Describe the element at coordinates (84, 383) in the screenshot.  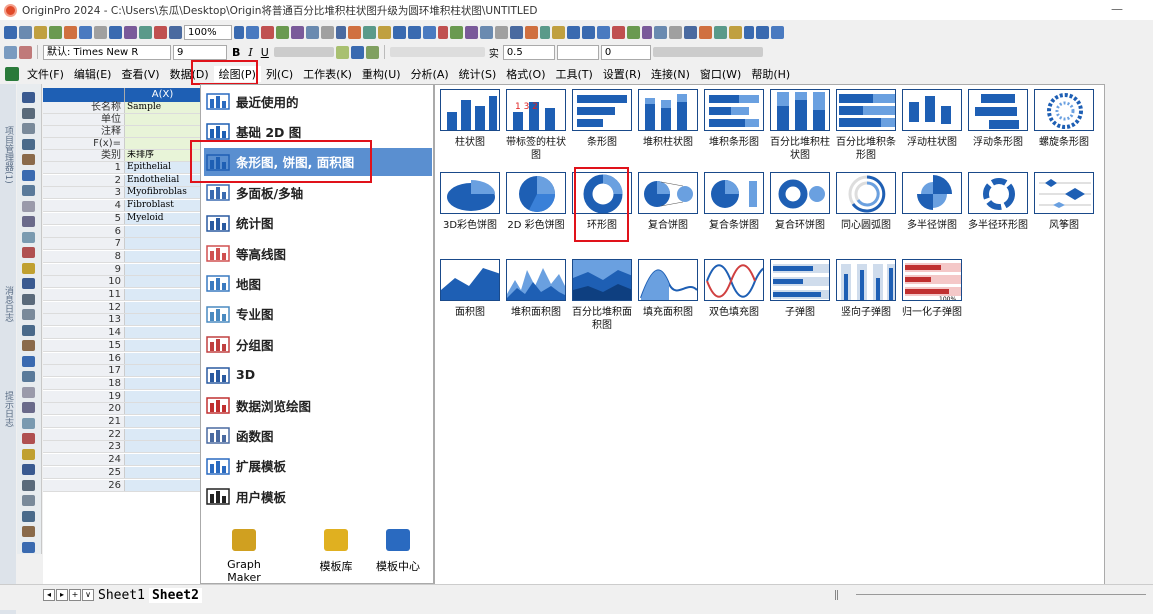
I see `row-number: 18` at that location.